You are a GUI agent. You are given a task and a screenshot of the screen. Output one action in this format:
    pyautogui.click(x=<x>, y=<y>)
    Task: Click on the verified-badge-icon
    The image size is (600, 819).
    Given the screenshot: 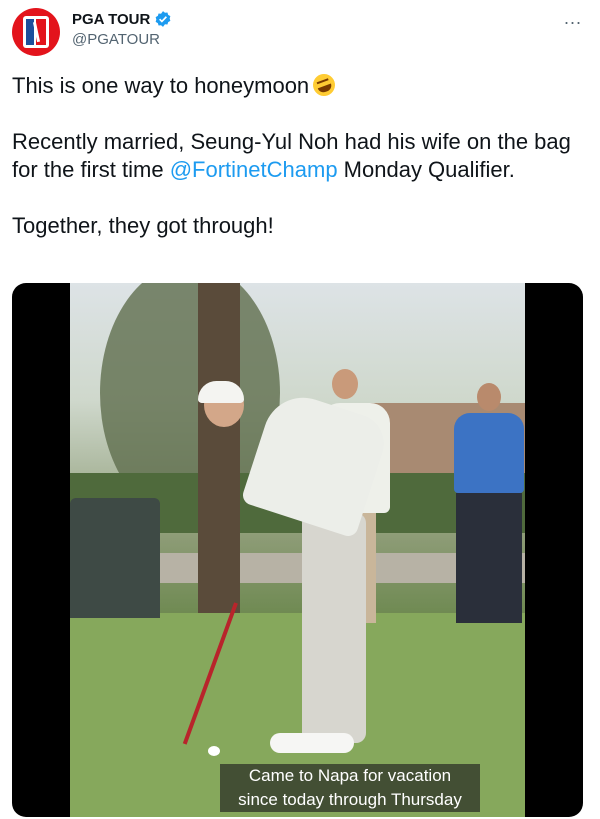 What is the action you would take?
    pyautogui.click(x=163, y=19)
    